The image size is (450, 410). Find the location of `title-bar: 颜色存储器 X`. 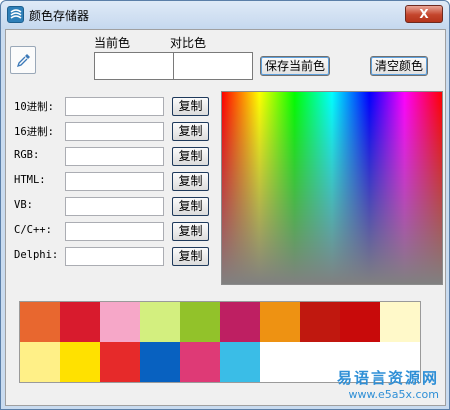

title-bar: 颜色存储器 X is located at coordinates (225, 15).